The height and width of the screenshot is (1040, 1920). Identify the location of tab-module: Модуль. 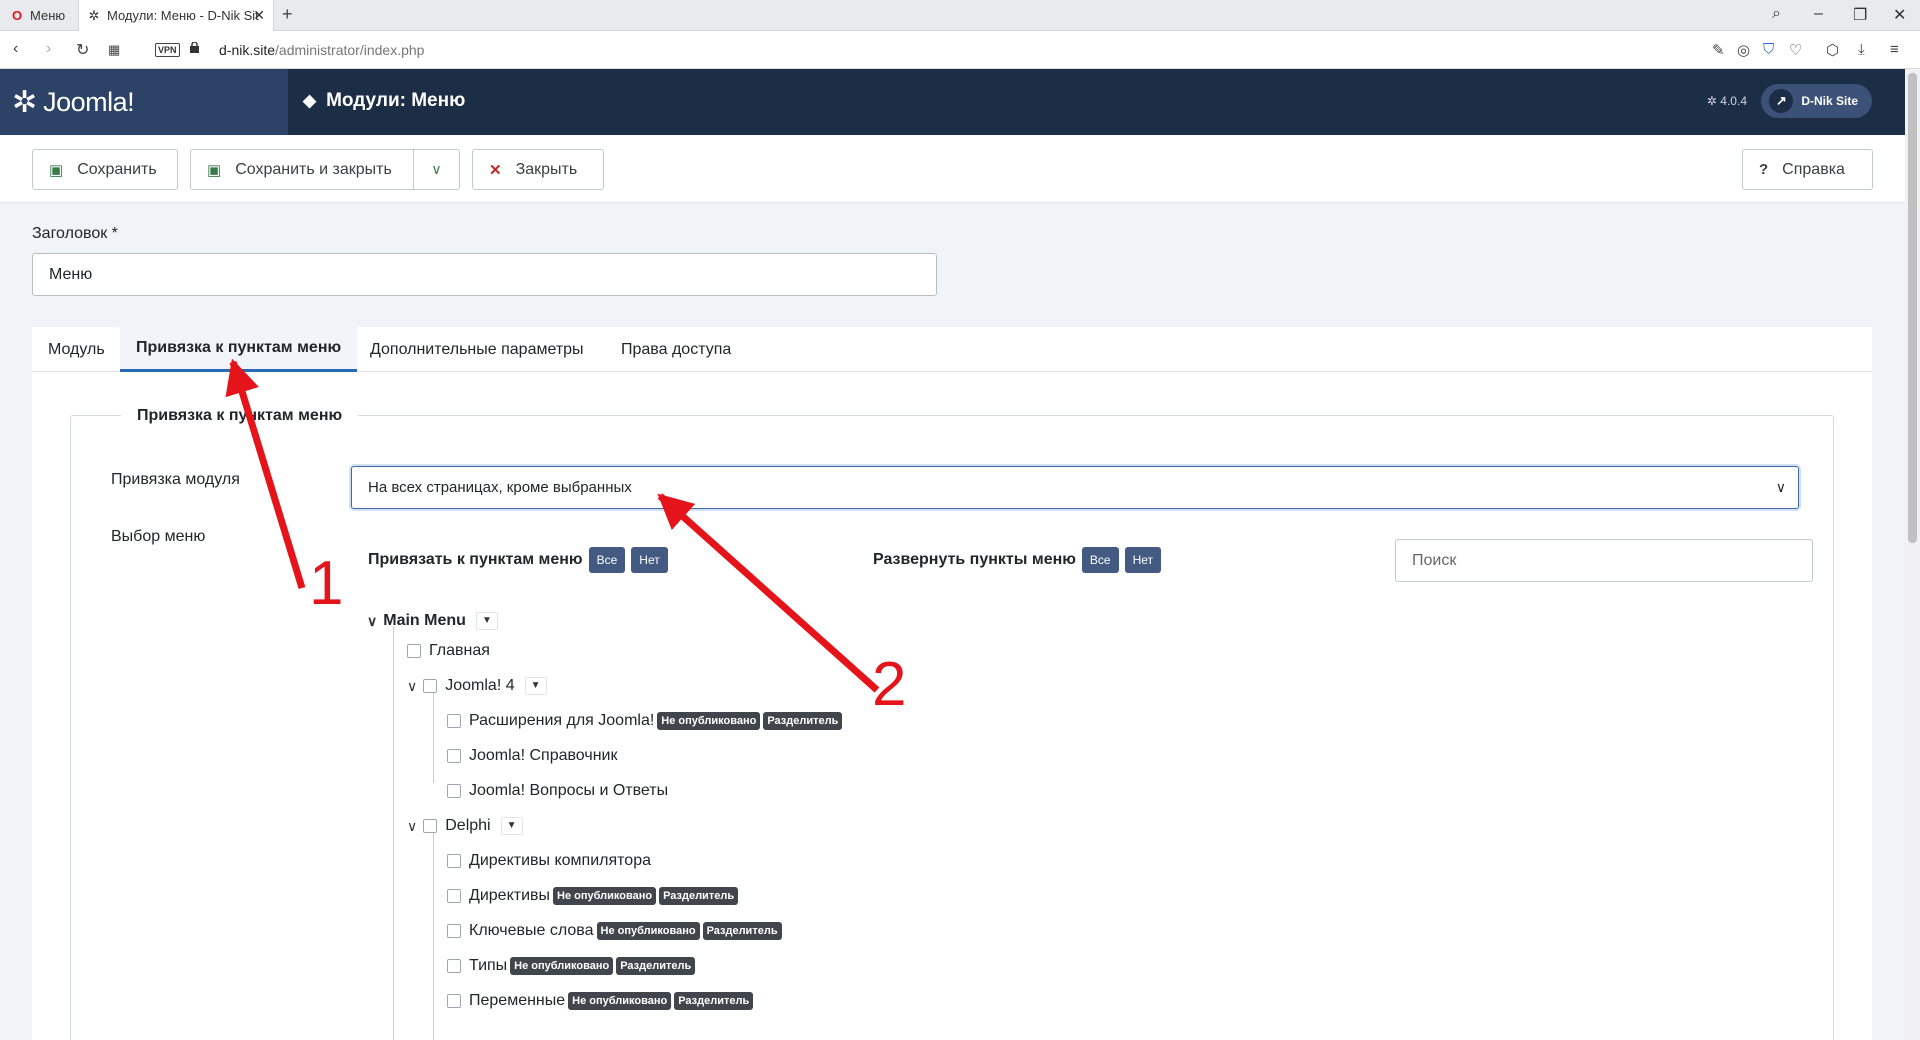
(76, 349).